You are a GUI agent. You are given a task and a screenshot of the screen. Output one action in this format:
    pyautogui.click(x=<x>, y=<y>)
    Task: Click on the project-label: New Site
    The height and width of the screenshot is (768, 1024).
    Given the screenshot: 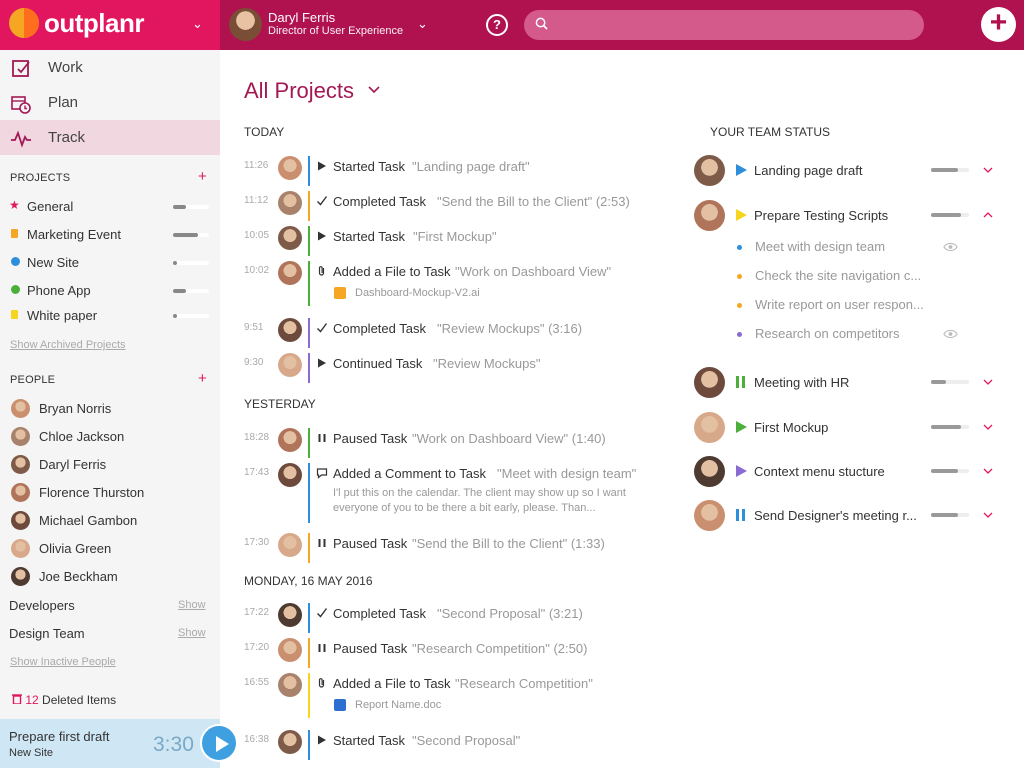 What is the action you would take?
    pyautogui.click(x=53, y=262)
    